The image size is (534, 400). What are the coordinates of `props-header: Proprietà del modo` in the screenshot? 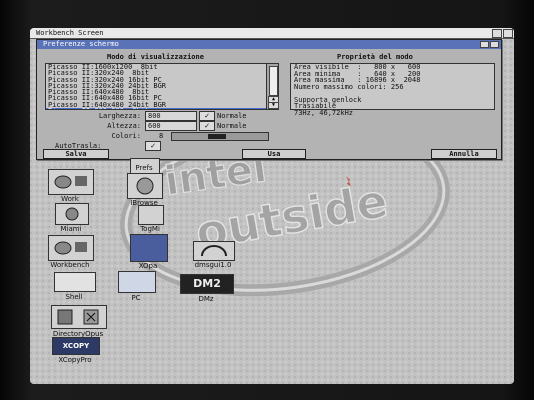 It's located at (375, 57).